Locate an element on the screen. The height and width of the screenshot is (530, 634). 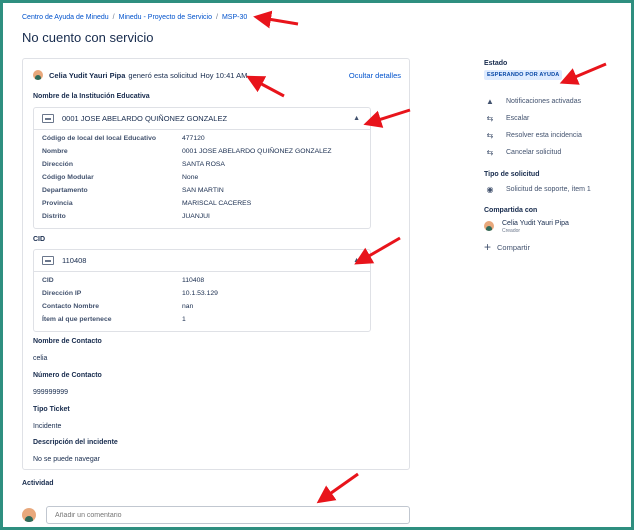
contact-number-label: Número de Contacto is located at coordinates (67, 375).